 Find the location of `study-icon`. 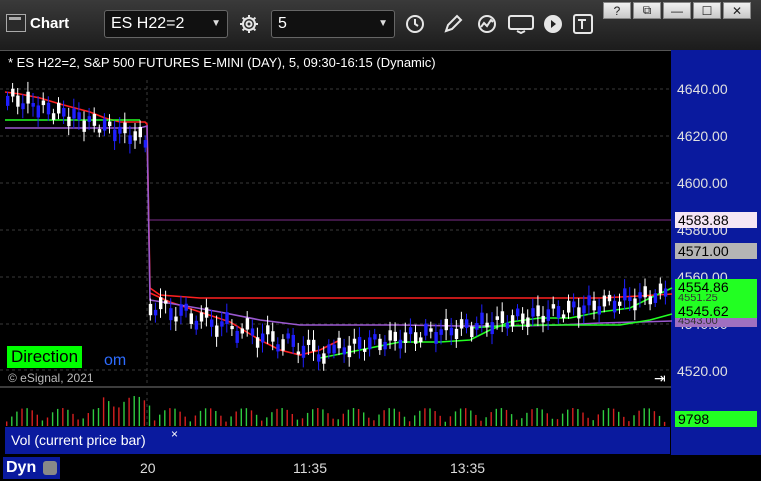

study-icon is located at coordinates (487, 24).